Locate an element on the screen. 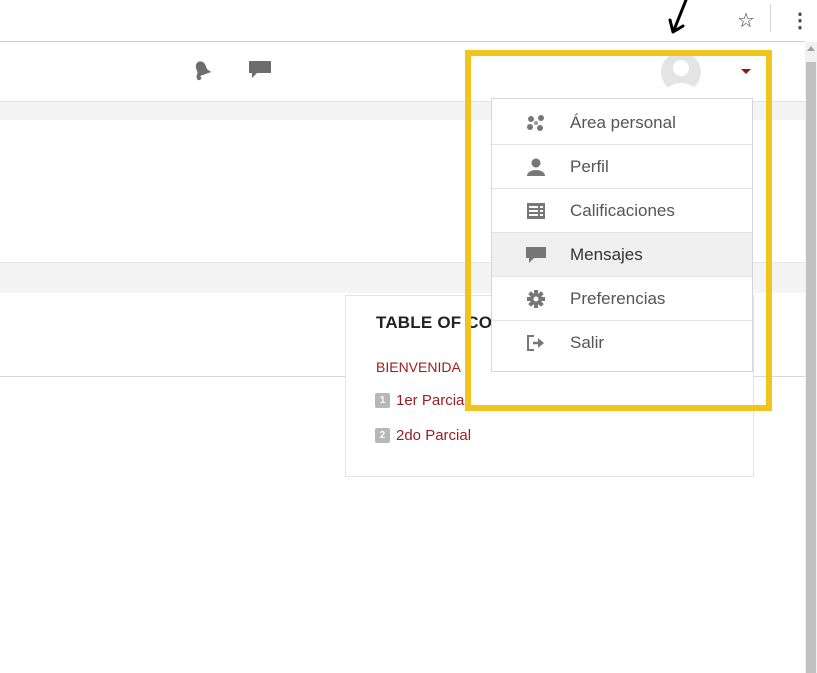 The height and width of the screenshot is (673, 817). scrollbar-thumb is located at coordinates (811, 367).